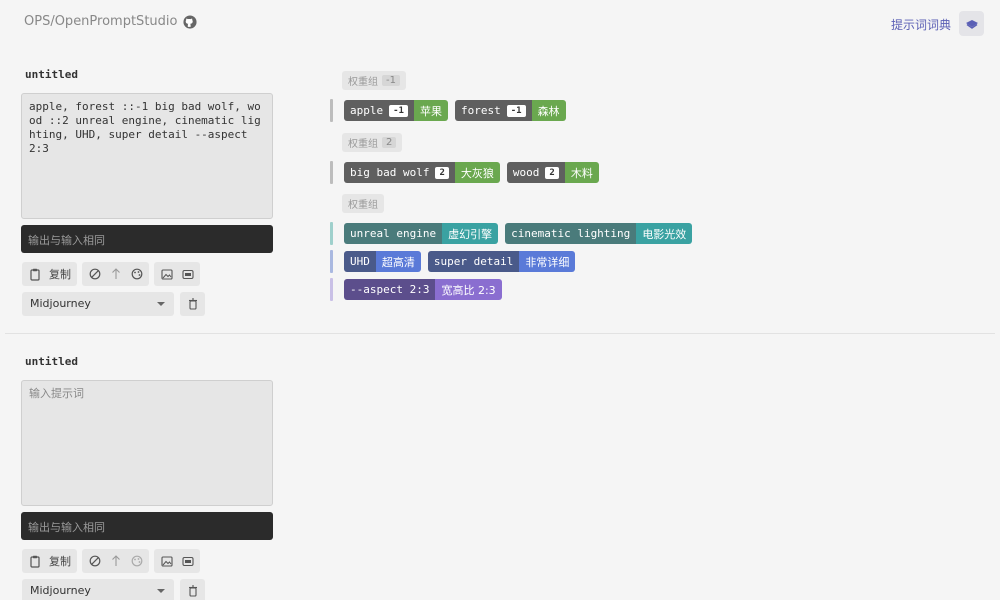 The image size is (1000, 600). Describe the element at coordinates (470, 233) in the screenshot. I see `token-translation: 虚幻引擎` at that location.